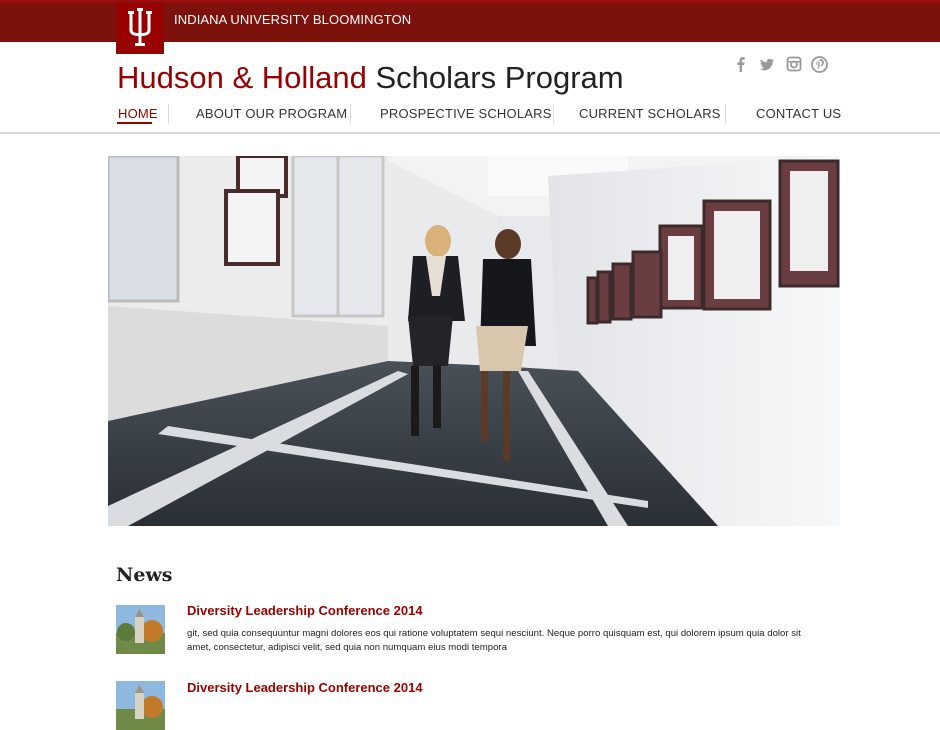  I want to click on site-title: Hudson & Holland Scholars Program, so click(370, 78).